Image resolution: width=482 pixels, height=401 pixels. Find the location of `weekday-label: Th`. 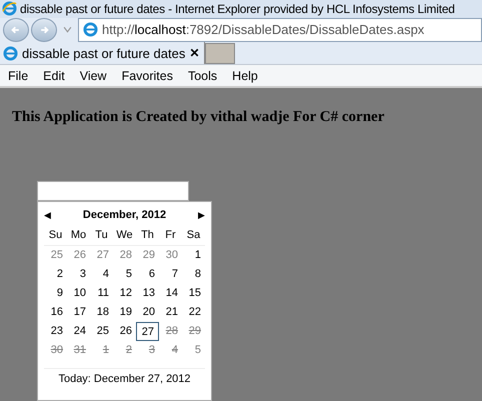

weekday-label: Th is located at coordinates (147, 235).